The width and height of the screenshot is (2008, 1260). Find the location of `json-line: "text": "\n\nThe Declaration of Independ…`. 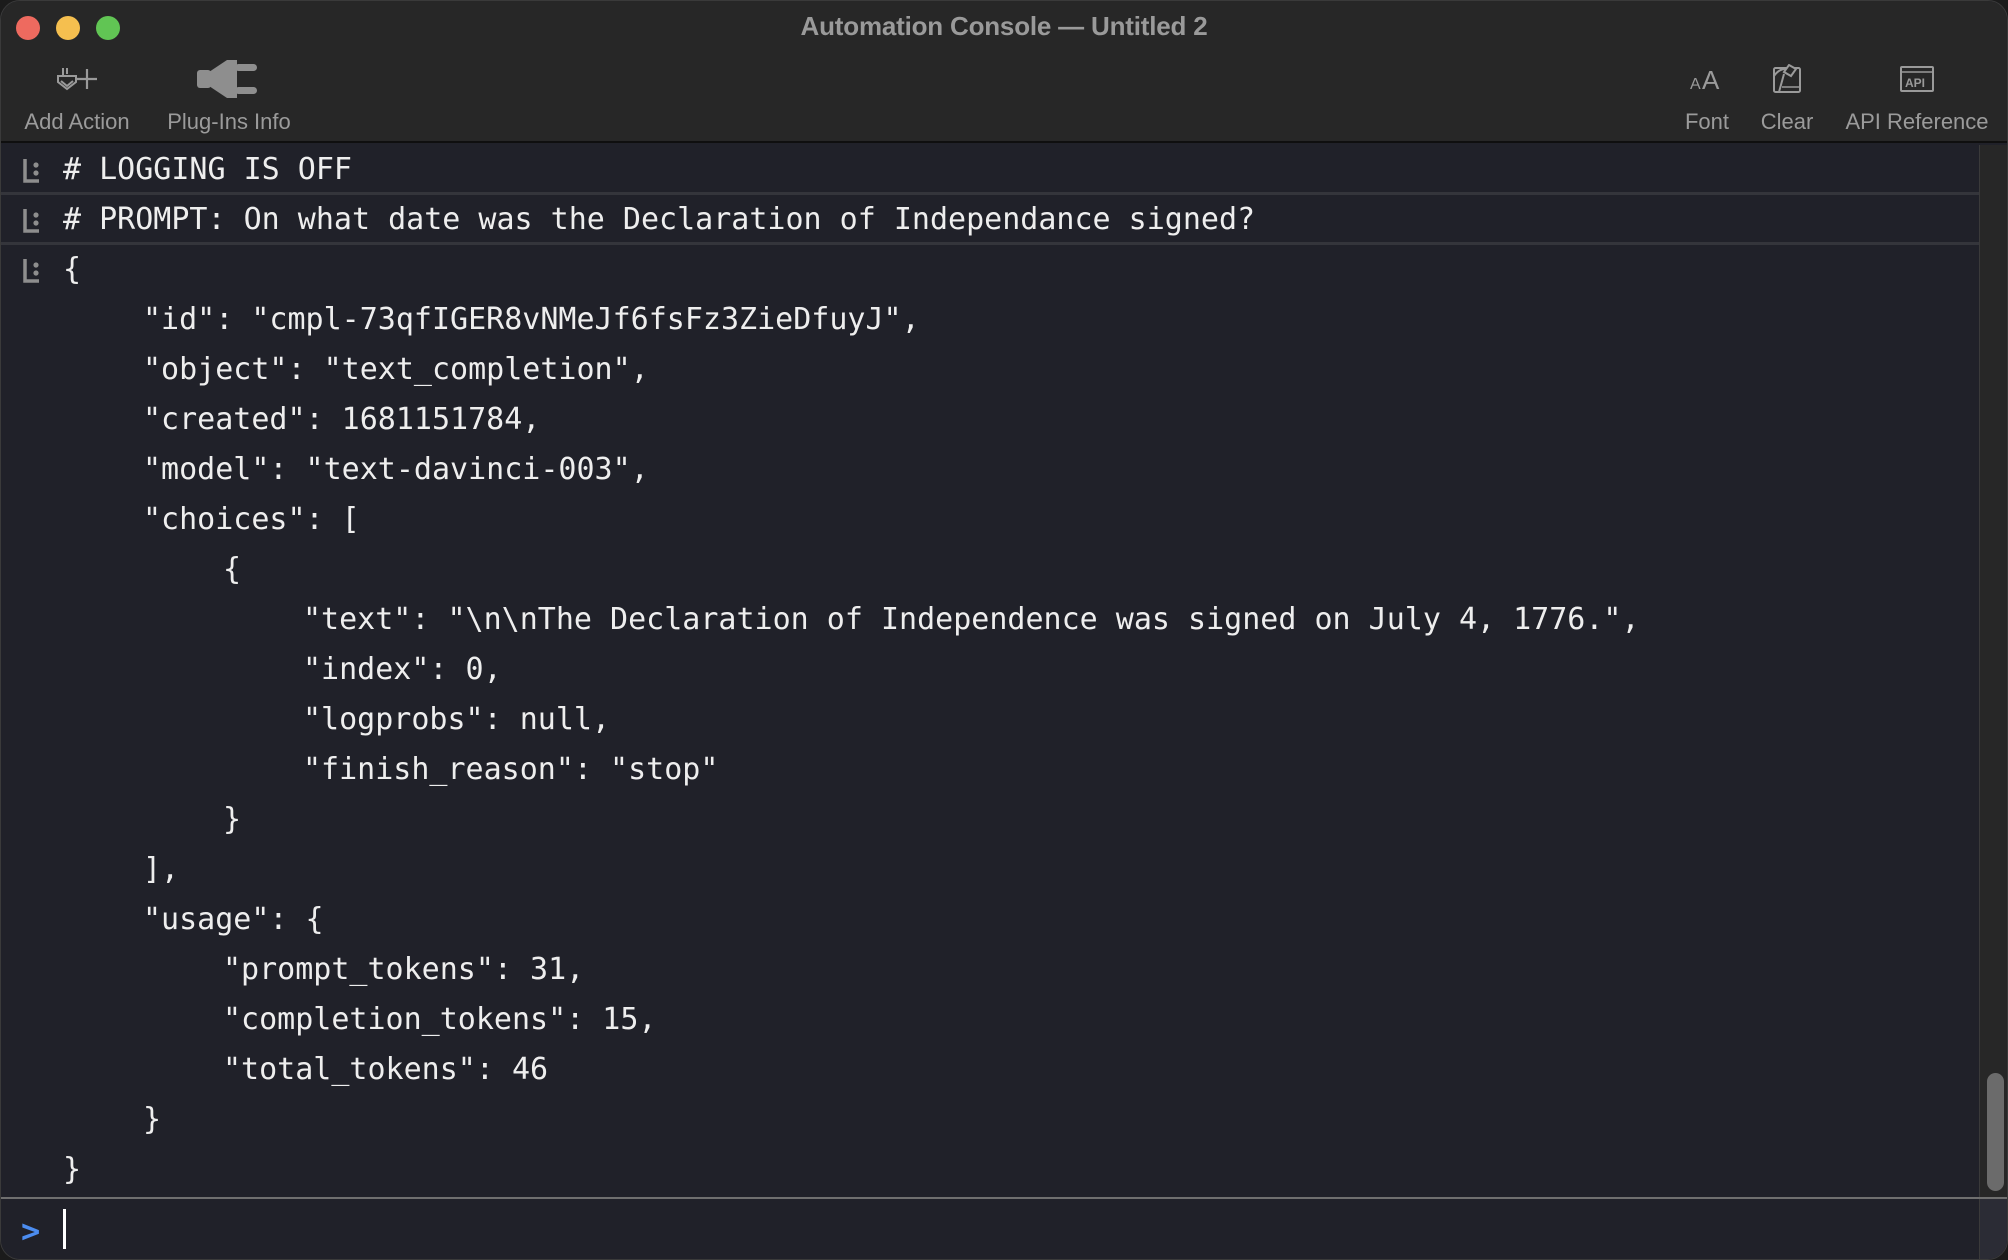

json-line: "text": "\n\nThe Declaration of Independ… is located at coordinates (971, 619).